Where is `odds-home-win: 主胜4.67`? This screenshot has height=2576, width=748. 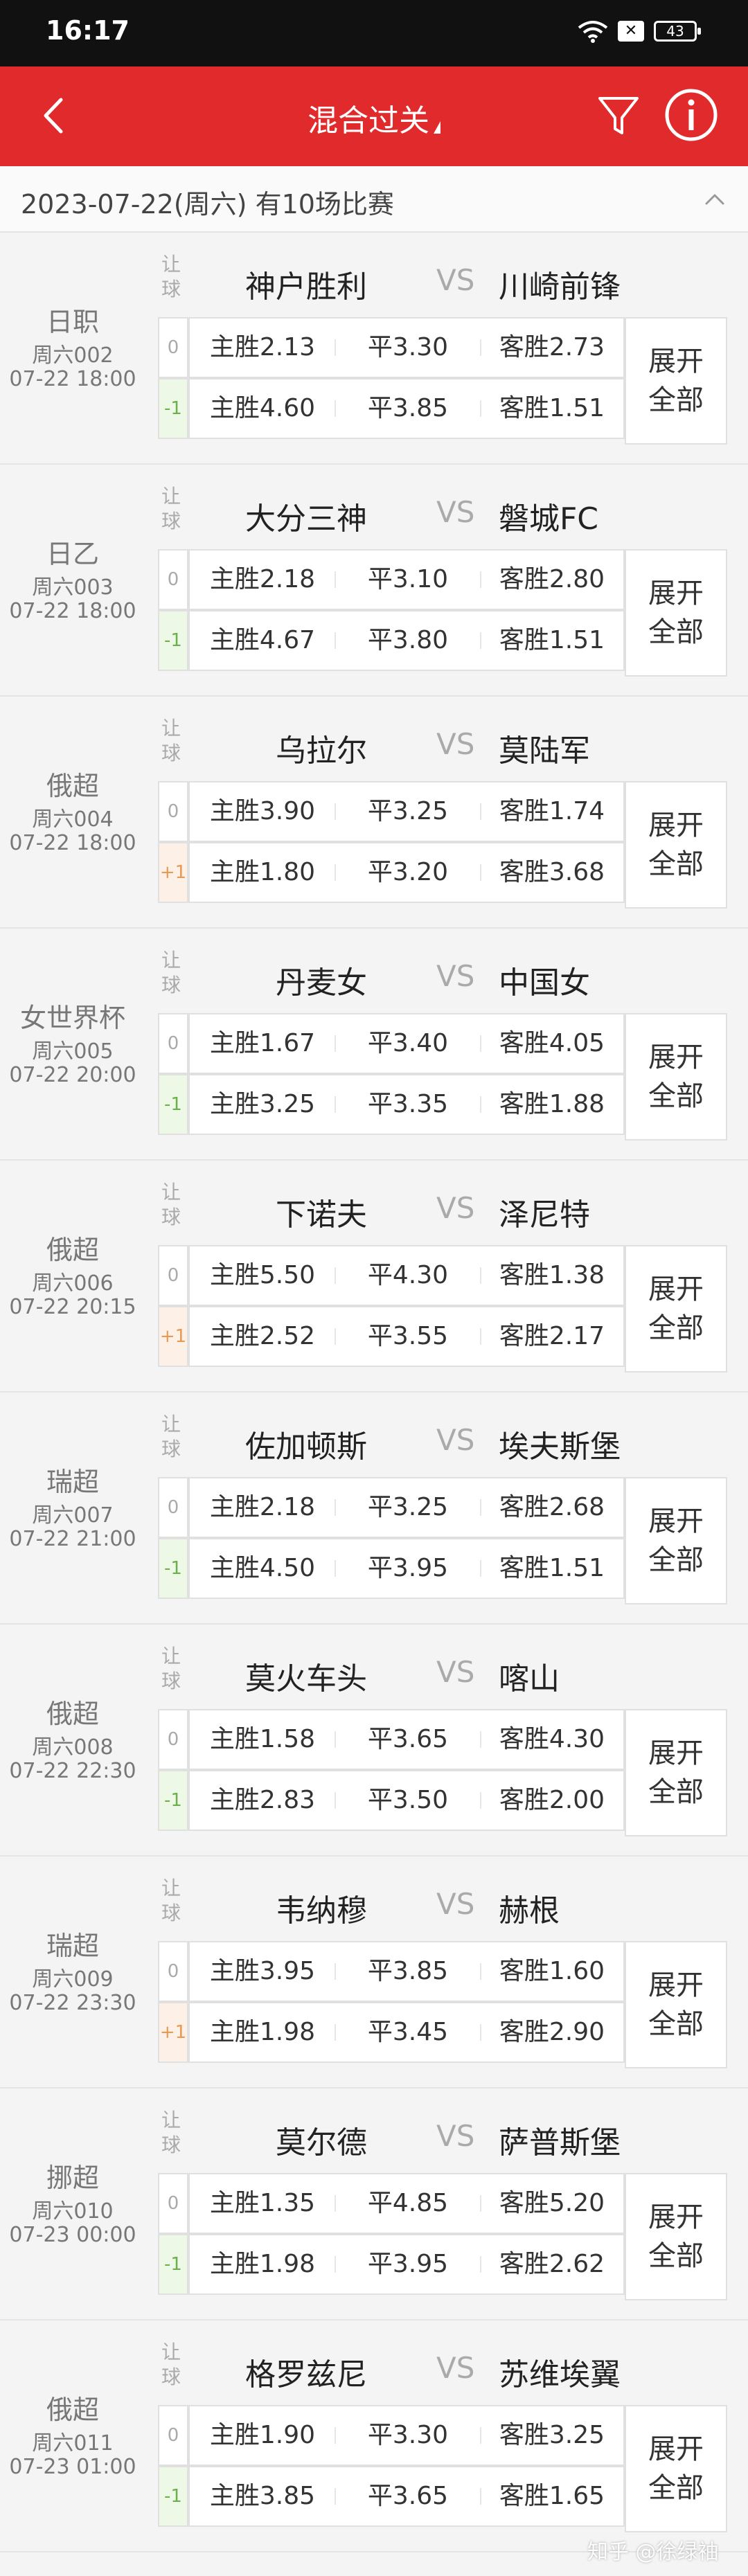
odds-home-win: 主胜4.67 is located at coordinates (262, 640).